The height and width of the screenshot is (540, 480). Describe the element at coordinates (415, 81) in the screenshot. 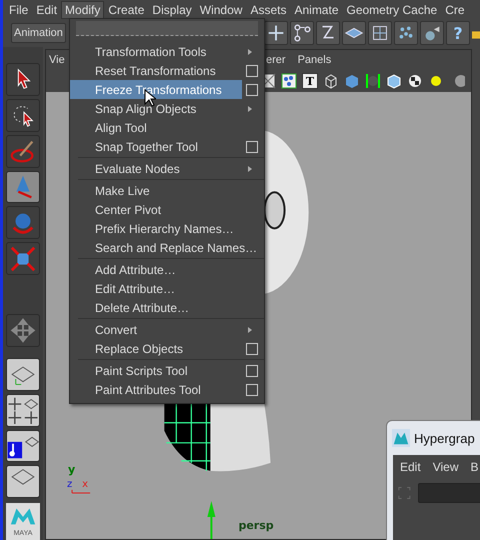

I see `checker-ball-icon` at that location.